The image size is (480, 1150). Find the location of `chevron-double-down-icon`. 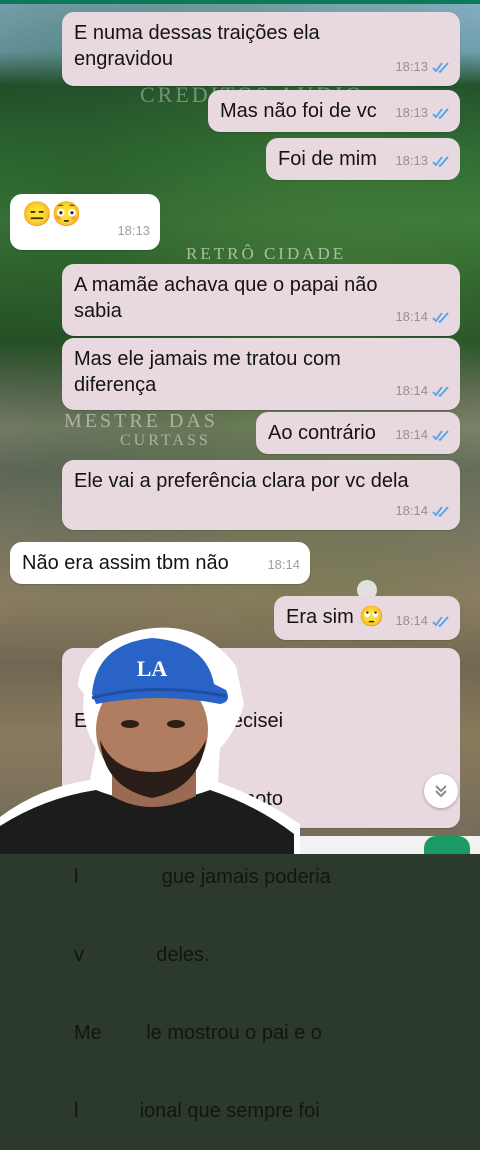

chevron-double-down-icon is located at coordinates (441, 791).